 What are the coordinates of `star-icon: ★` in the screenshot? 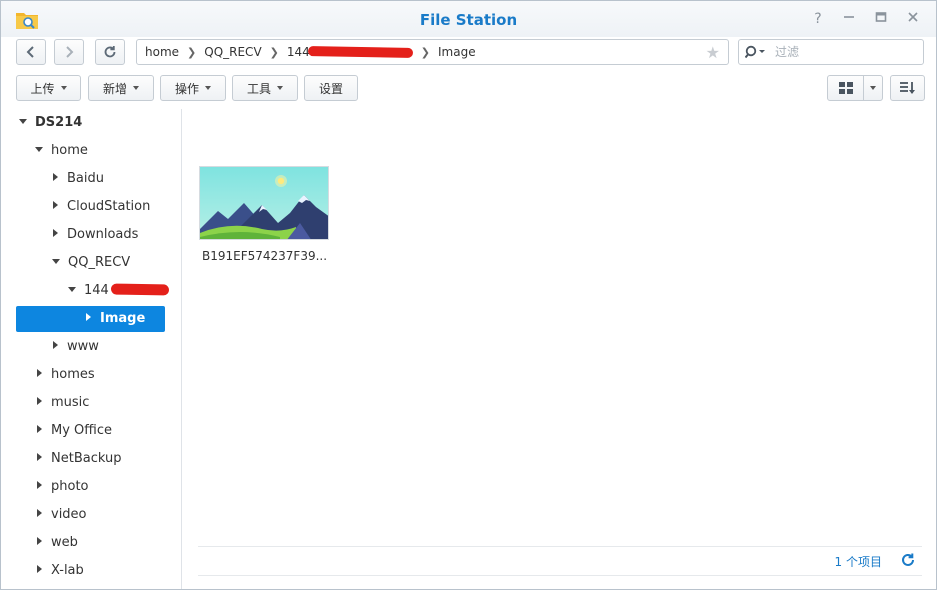 It's located at (713, 52).